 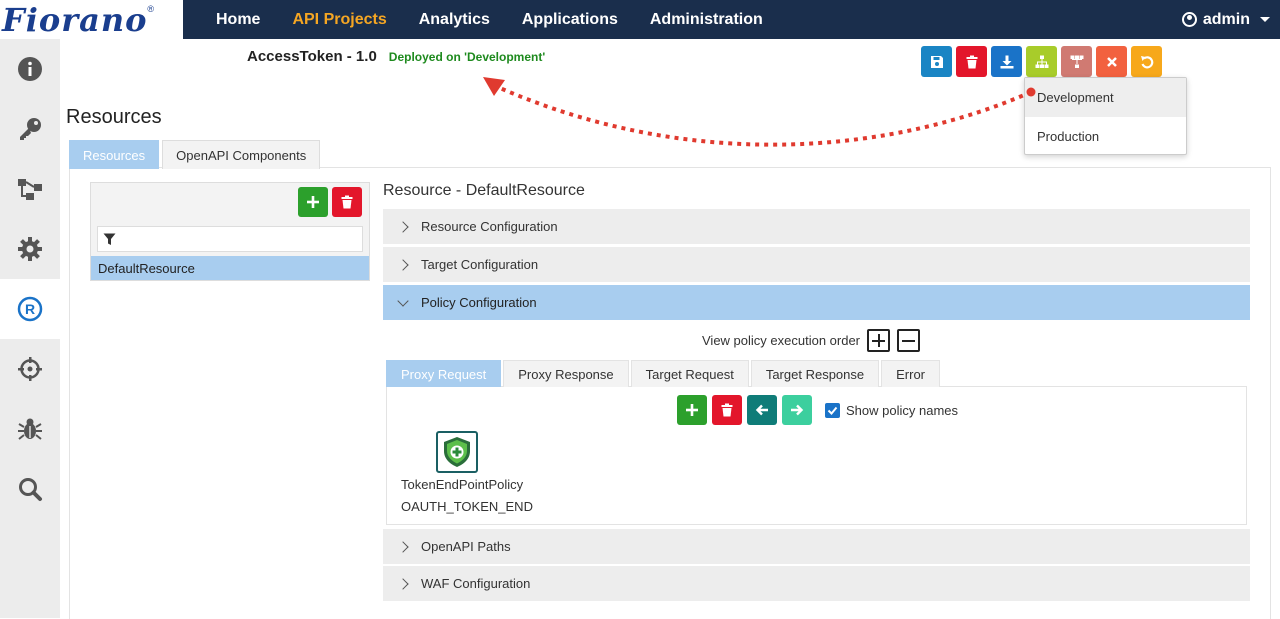 I want to click on accordion-resource-configuration: Resource Configuration, so click(x=816, y=226).